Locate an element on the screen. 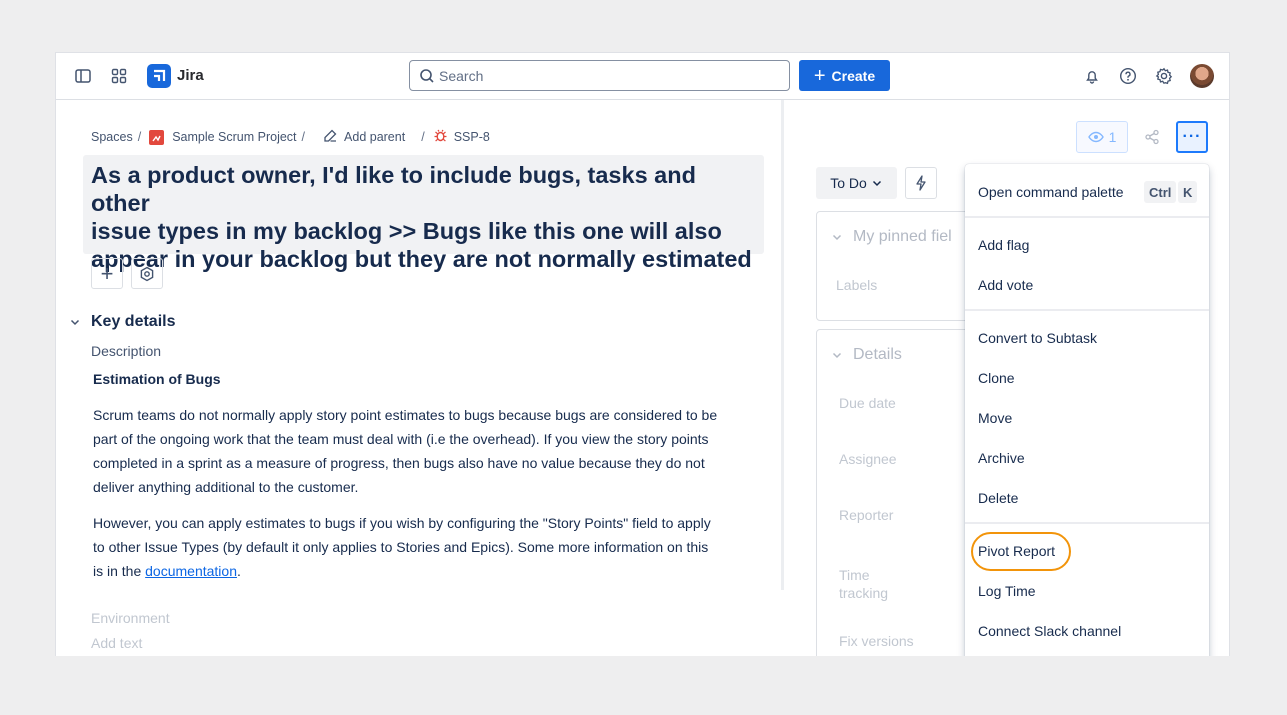  share-button is located at coordinates (1152, 137).